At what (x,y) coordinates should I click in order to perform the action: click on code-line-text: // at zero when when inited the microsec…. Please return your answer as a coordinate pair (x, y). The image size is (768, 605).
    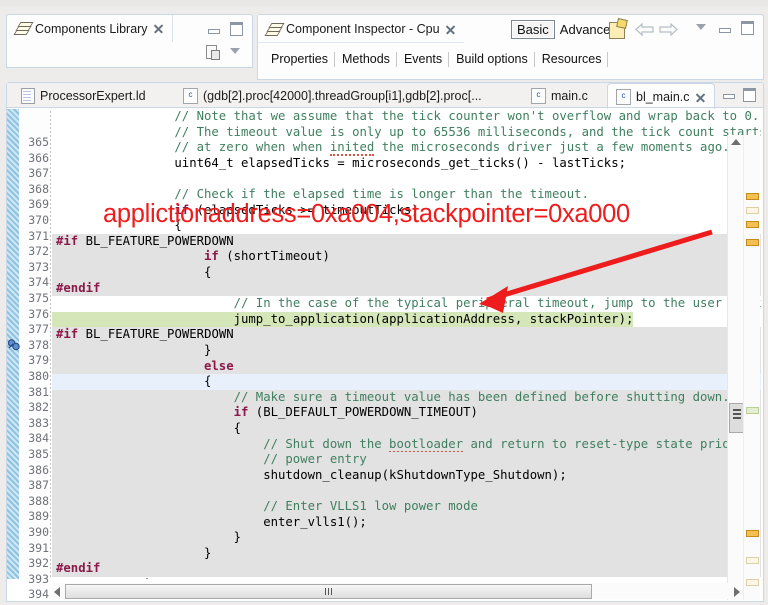
    Looking at the image, I should click on (452, 148).